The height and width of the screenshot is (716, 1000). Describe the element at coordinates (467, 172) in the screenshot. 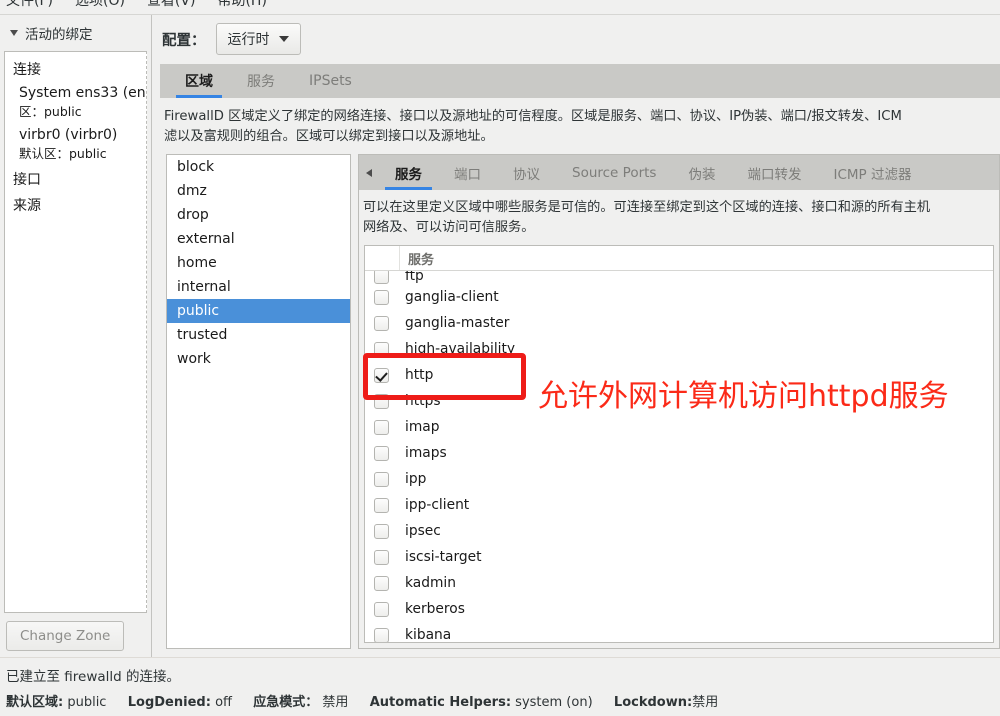

I see `detail-tab-ports: 端口` at that location.